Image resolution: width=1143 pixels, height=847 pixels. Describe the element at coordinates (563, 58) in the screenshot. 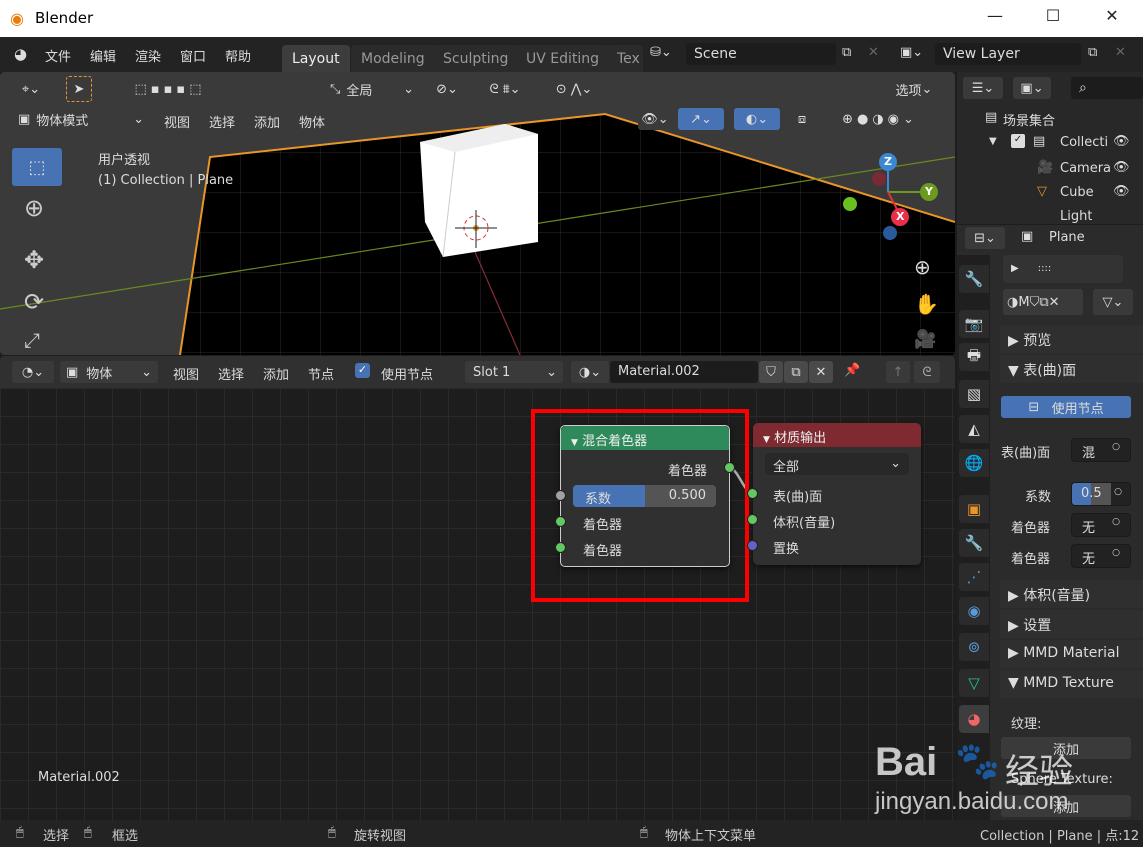

I see `tab-uv-editing: UV Editing` at that location.